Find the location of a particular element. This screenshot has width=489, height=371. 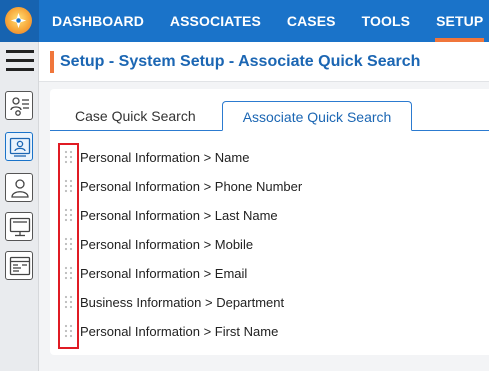

field-item: Personal Information > Phone Number is located at coordinates (183, 186).